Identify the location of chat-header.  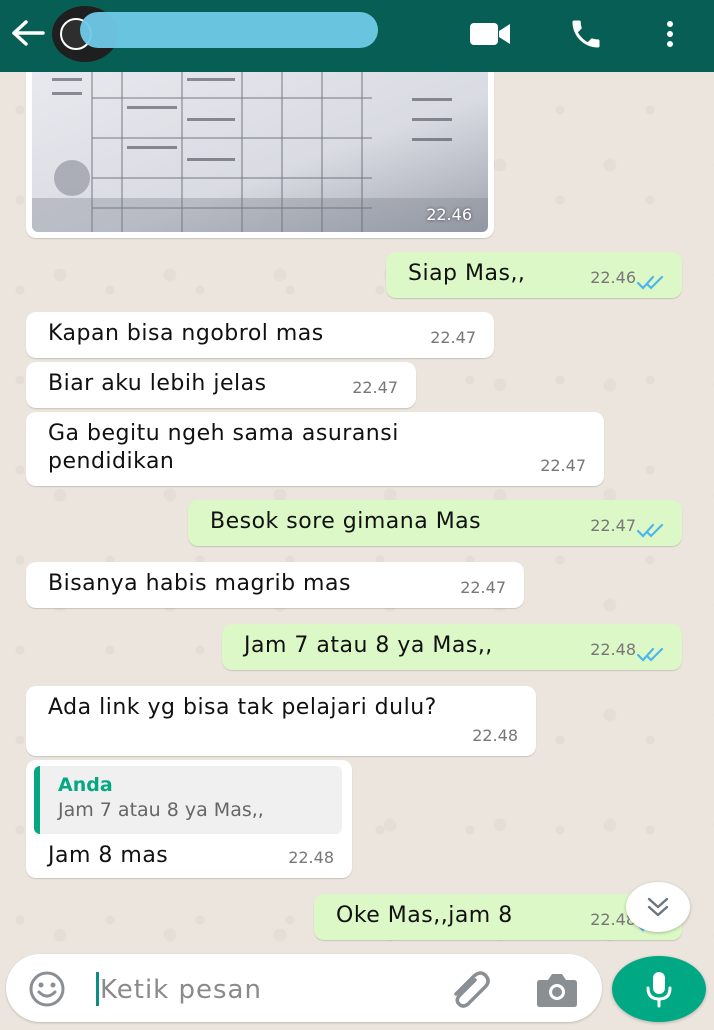
(357, 36).